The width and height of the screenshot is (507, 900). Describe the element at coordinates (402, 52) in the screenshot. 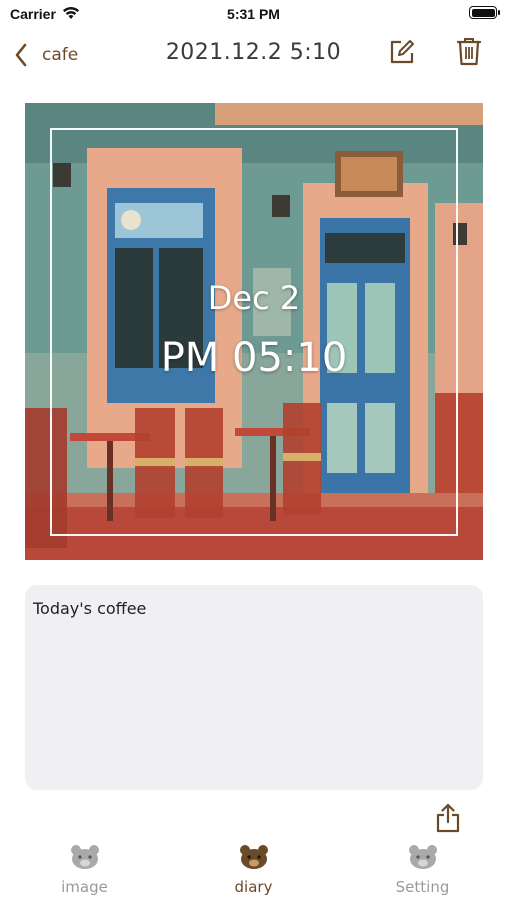

I see `edit-icon` at that location.